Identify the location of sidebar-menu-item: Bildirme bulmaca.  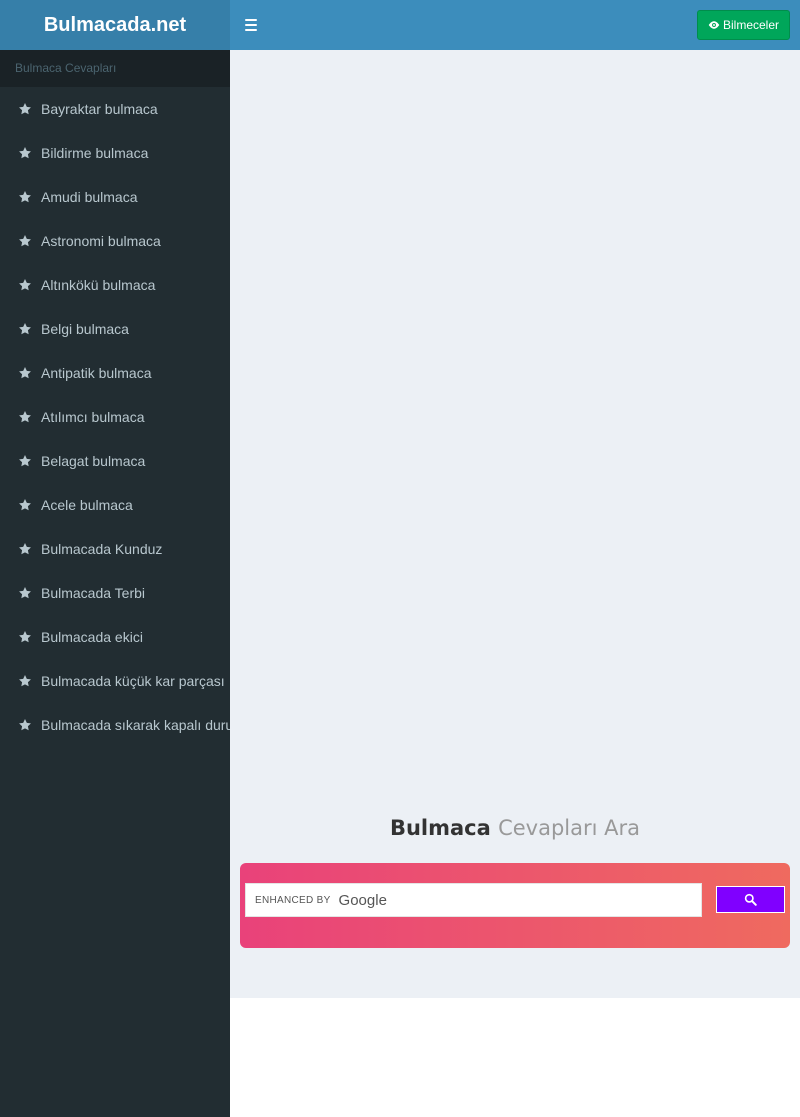
(115, 153).